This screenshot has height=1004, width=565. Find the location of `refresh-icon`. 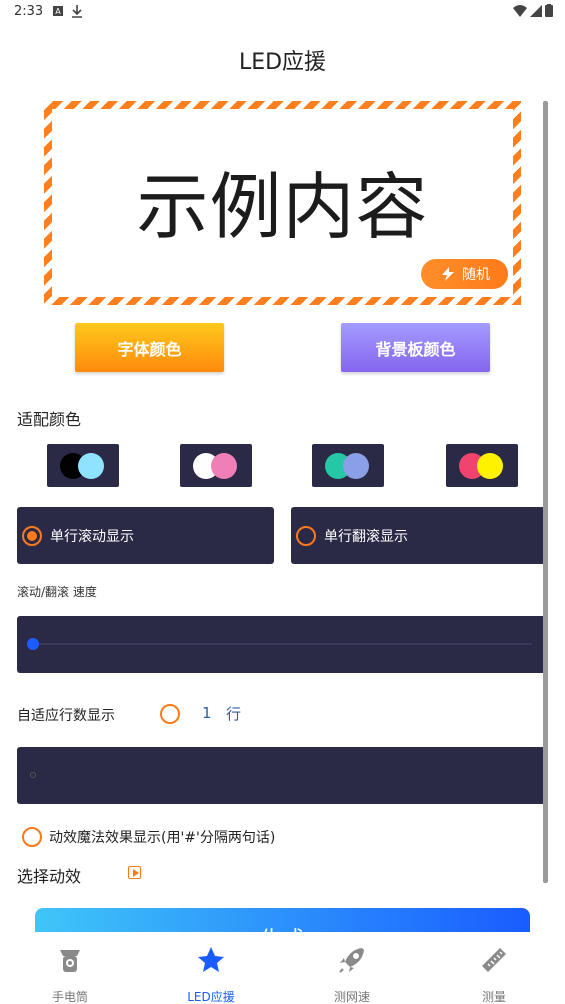

refresh-icon is located at coordinates (448, 274).